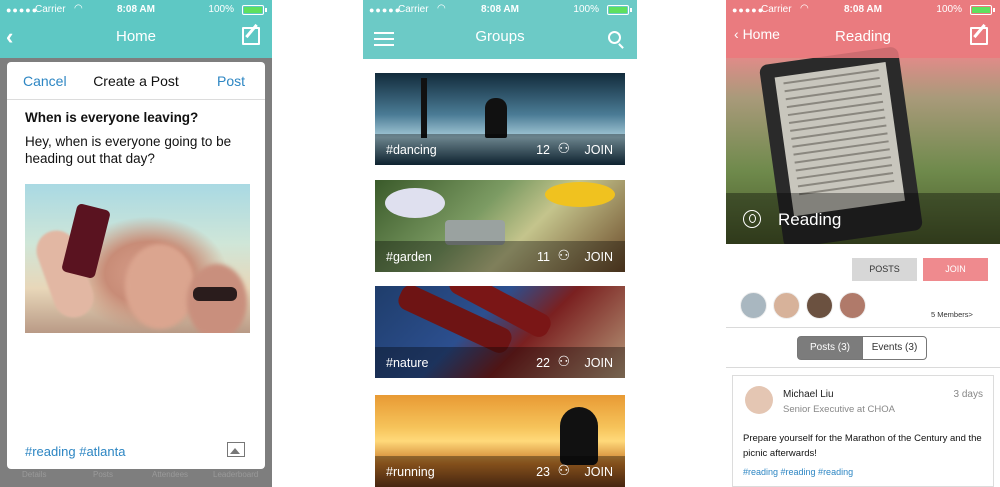  Describe the element at coordinates (500, 226) in the screenshot. I see `group-card-garden: #garden 11 ⚇ JOIN` at that location.